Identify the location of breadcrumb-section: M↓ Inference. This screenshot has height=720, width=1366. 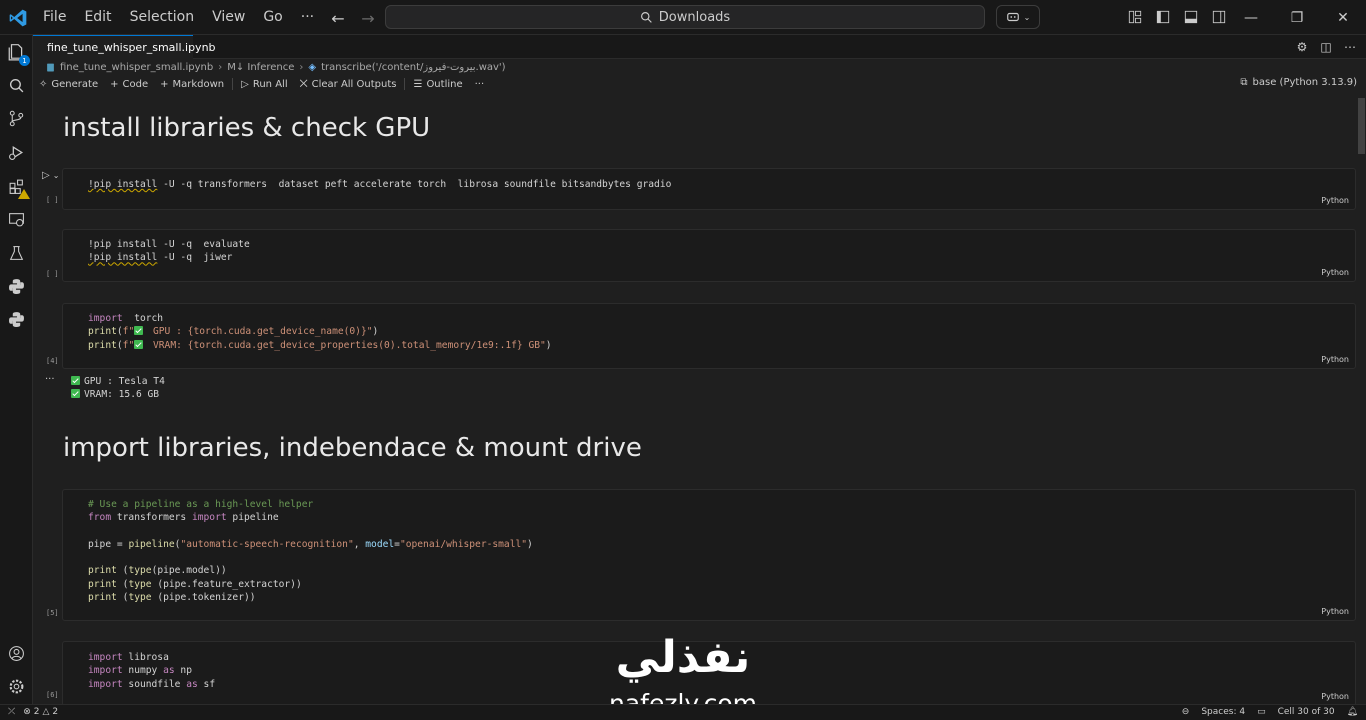
(260, 67).